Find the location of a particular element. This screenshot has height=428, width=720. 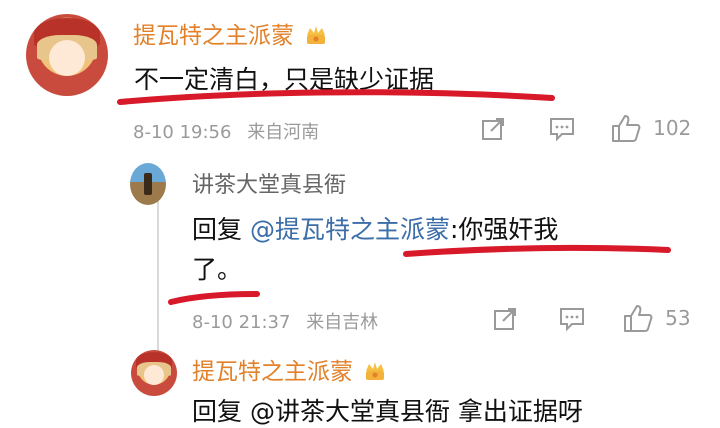

comment-location: 来自河南 is located at coordinates (283, 132).